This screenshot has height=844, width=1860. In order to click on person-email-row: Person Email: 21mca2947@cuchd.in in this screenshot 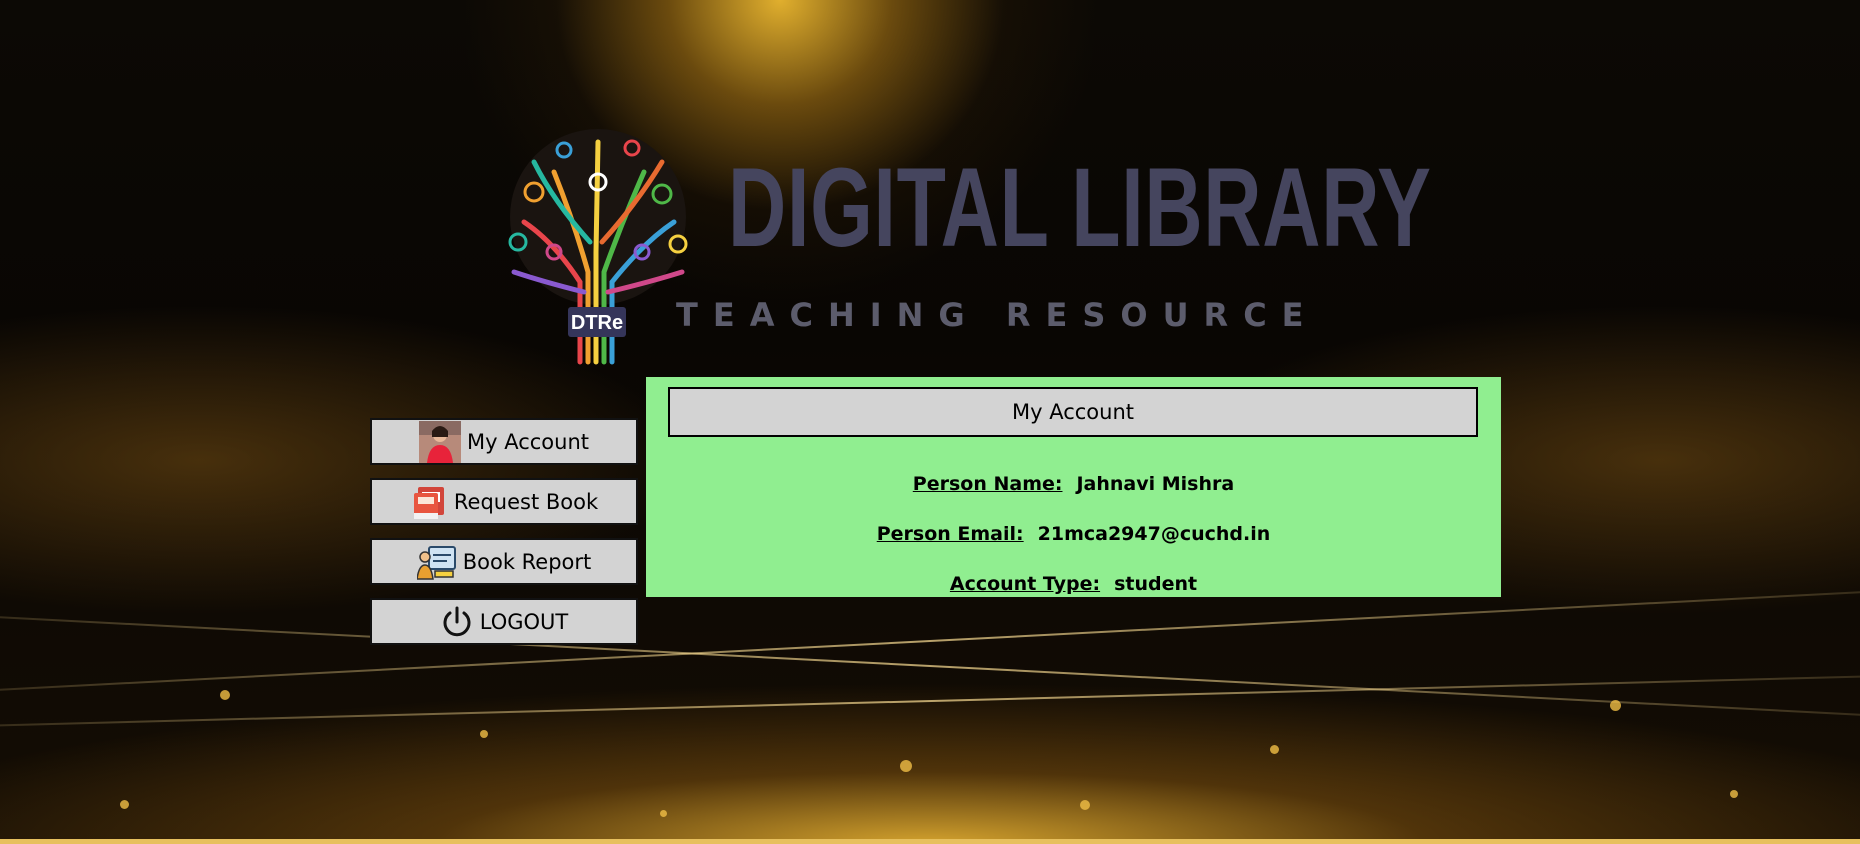, I will do `click(1073, 534)`.